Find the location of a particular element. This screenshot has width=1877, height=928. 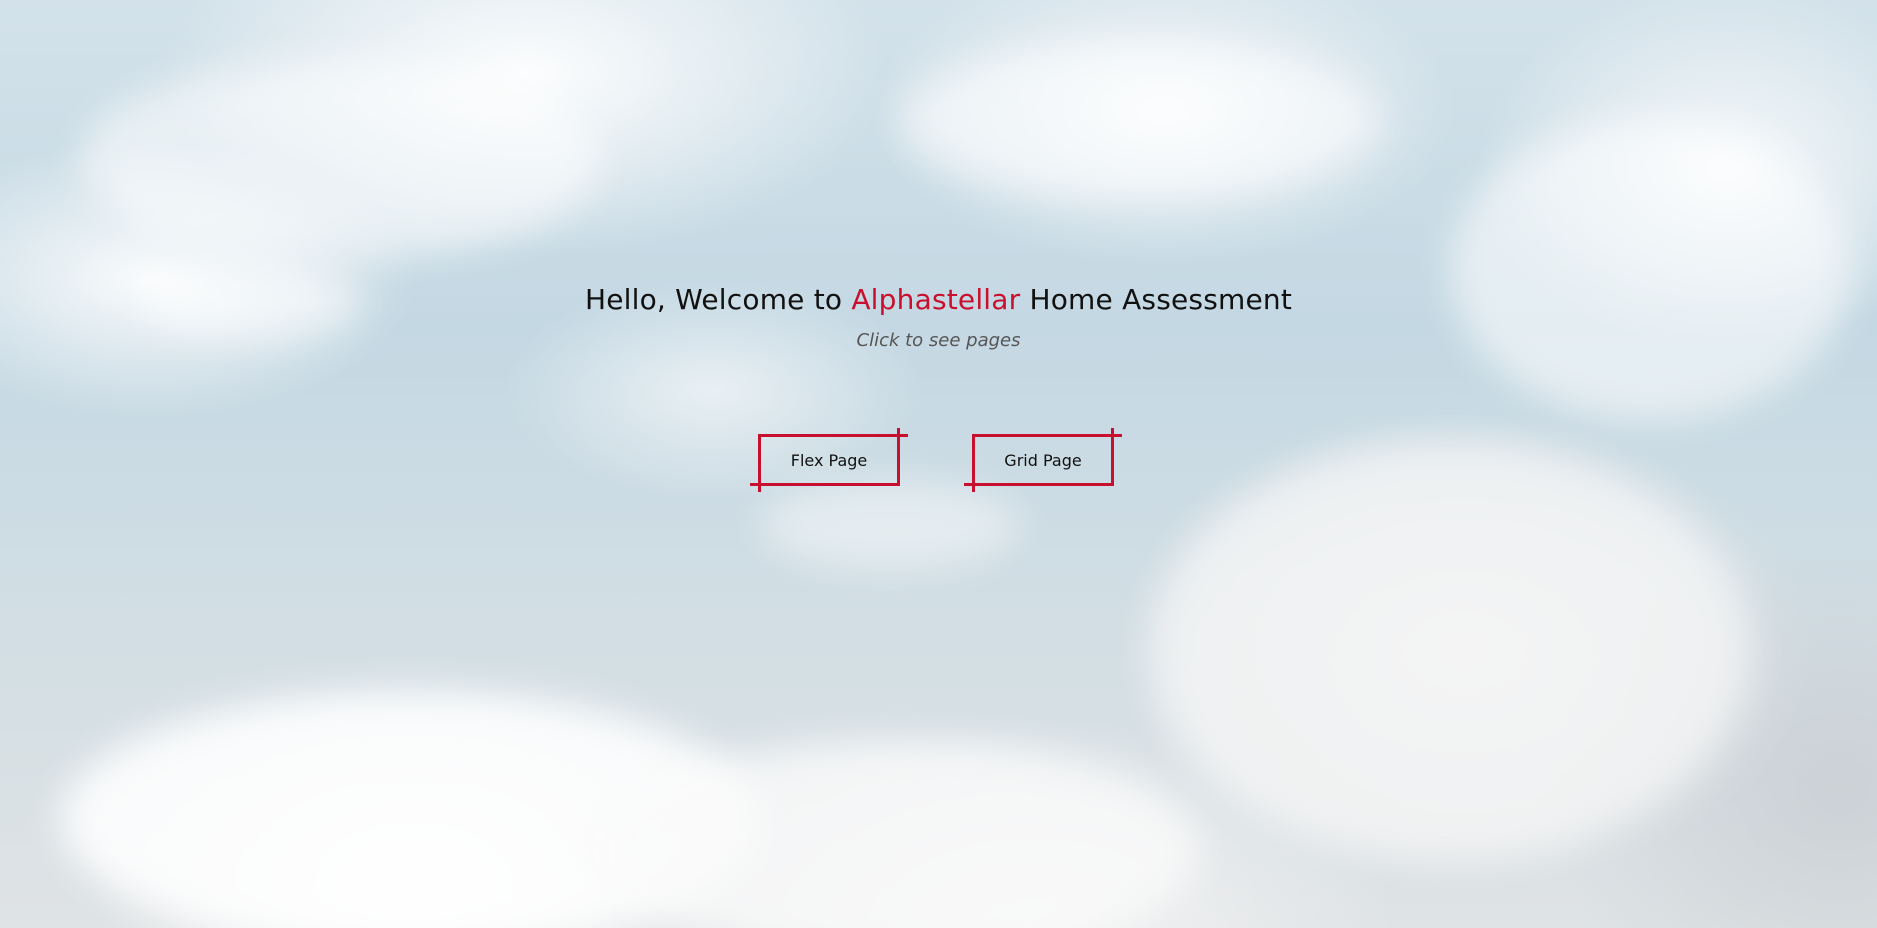

flex-page-button: Flex Page is located at coordinates (829, 460).